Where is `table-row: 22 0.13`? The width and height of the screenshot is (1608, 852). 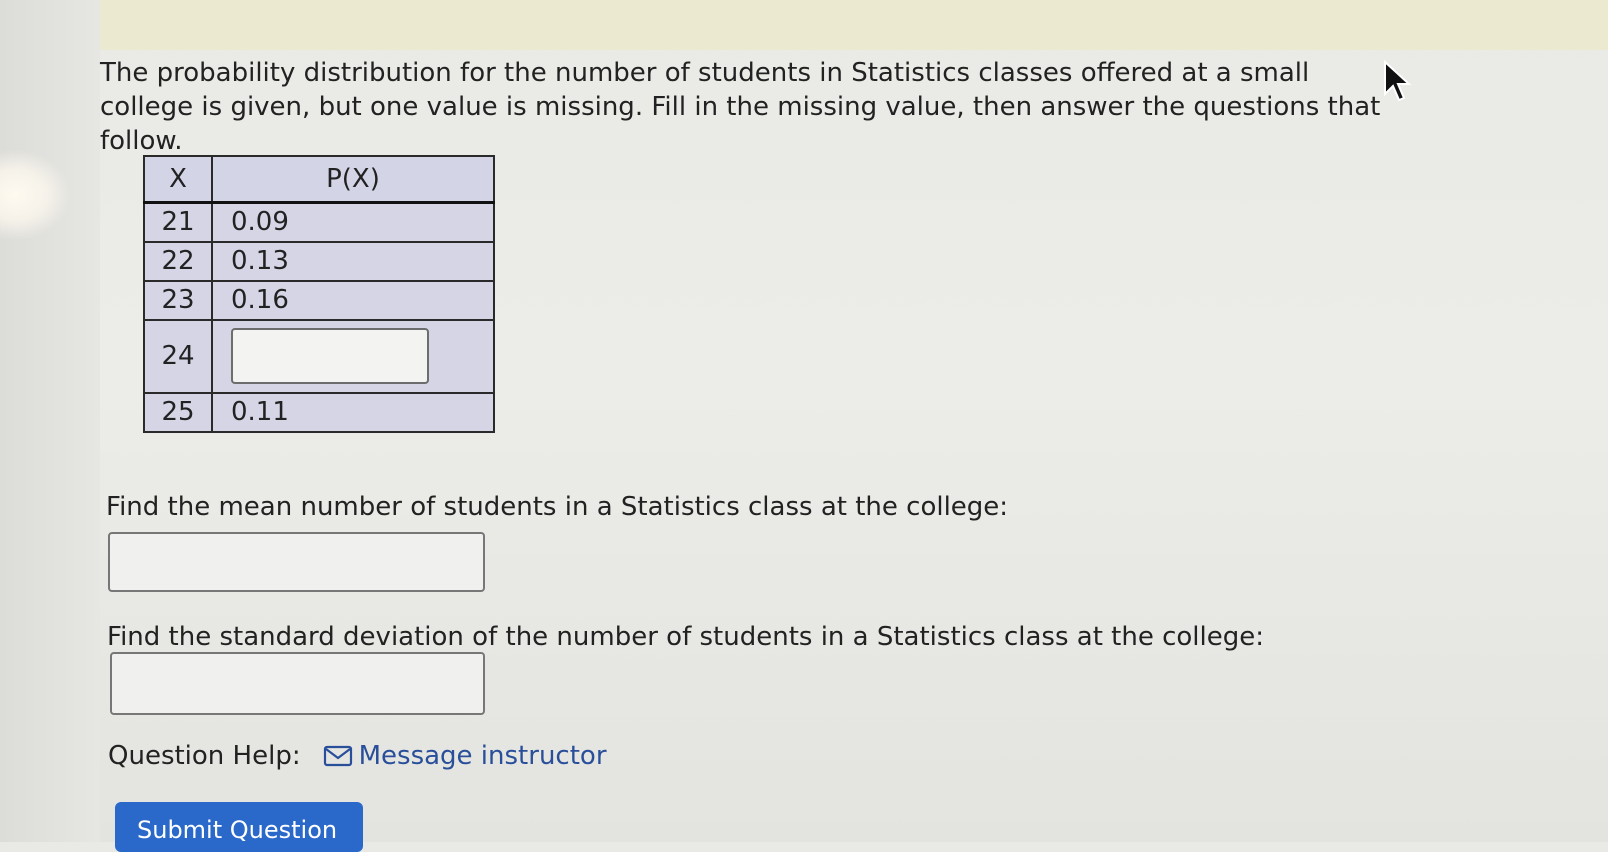
table-row: 22 0.13 is located at coordinates (319, 261).